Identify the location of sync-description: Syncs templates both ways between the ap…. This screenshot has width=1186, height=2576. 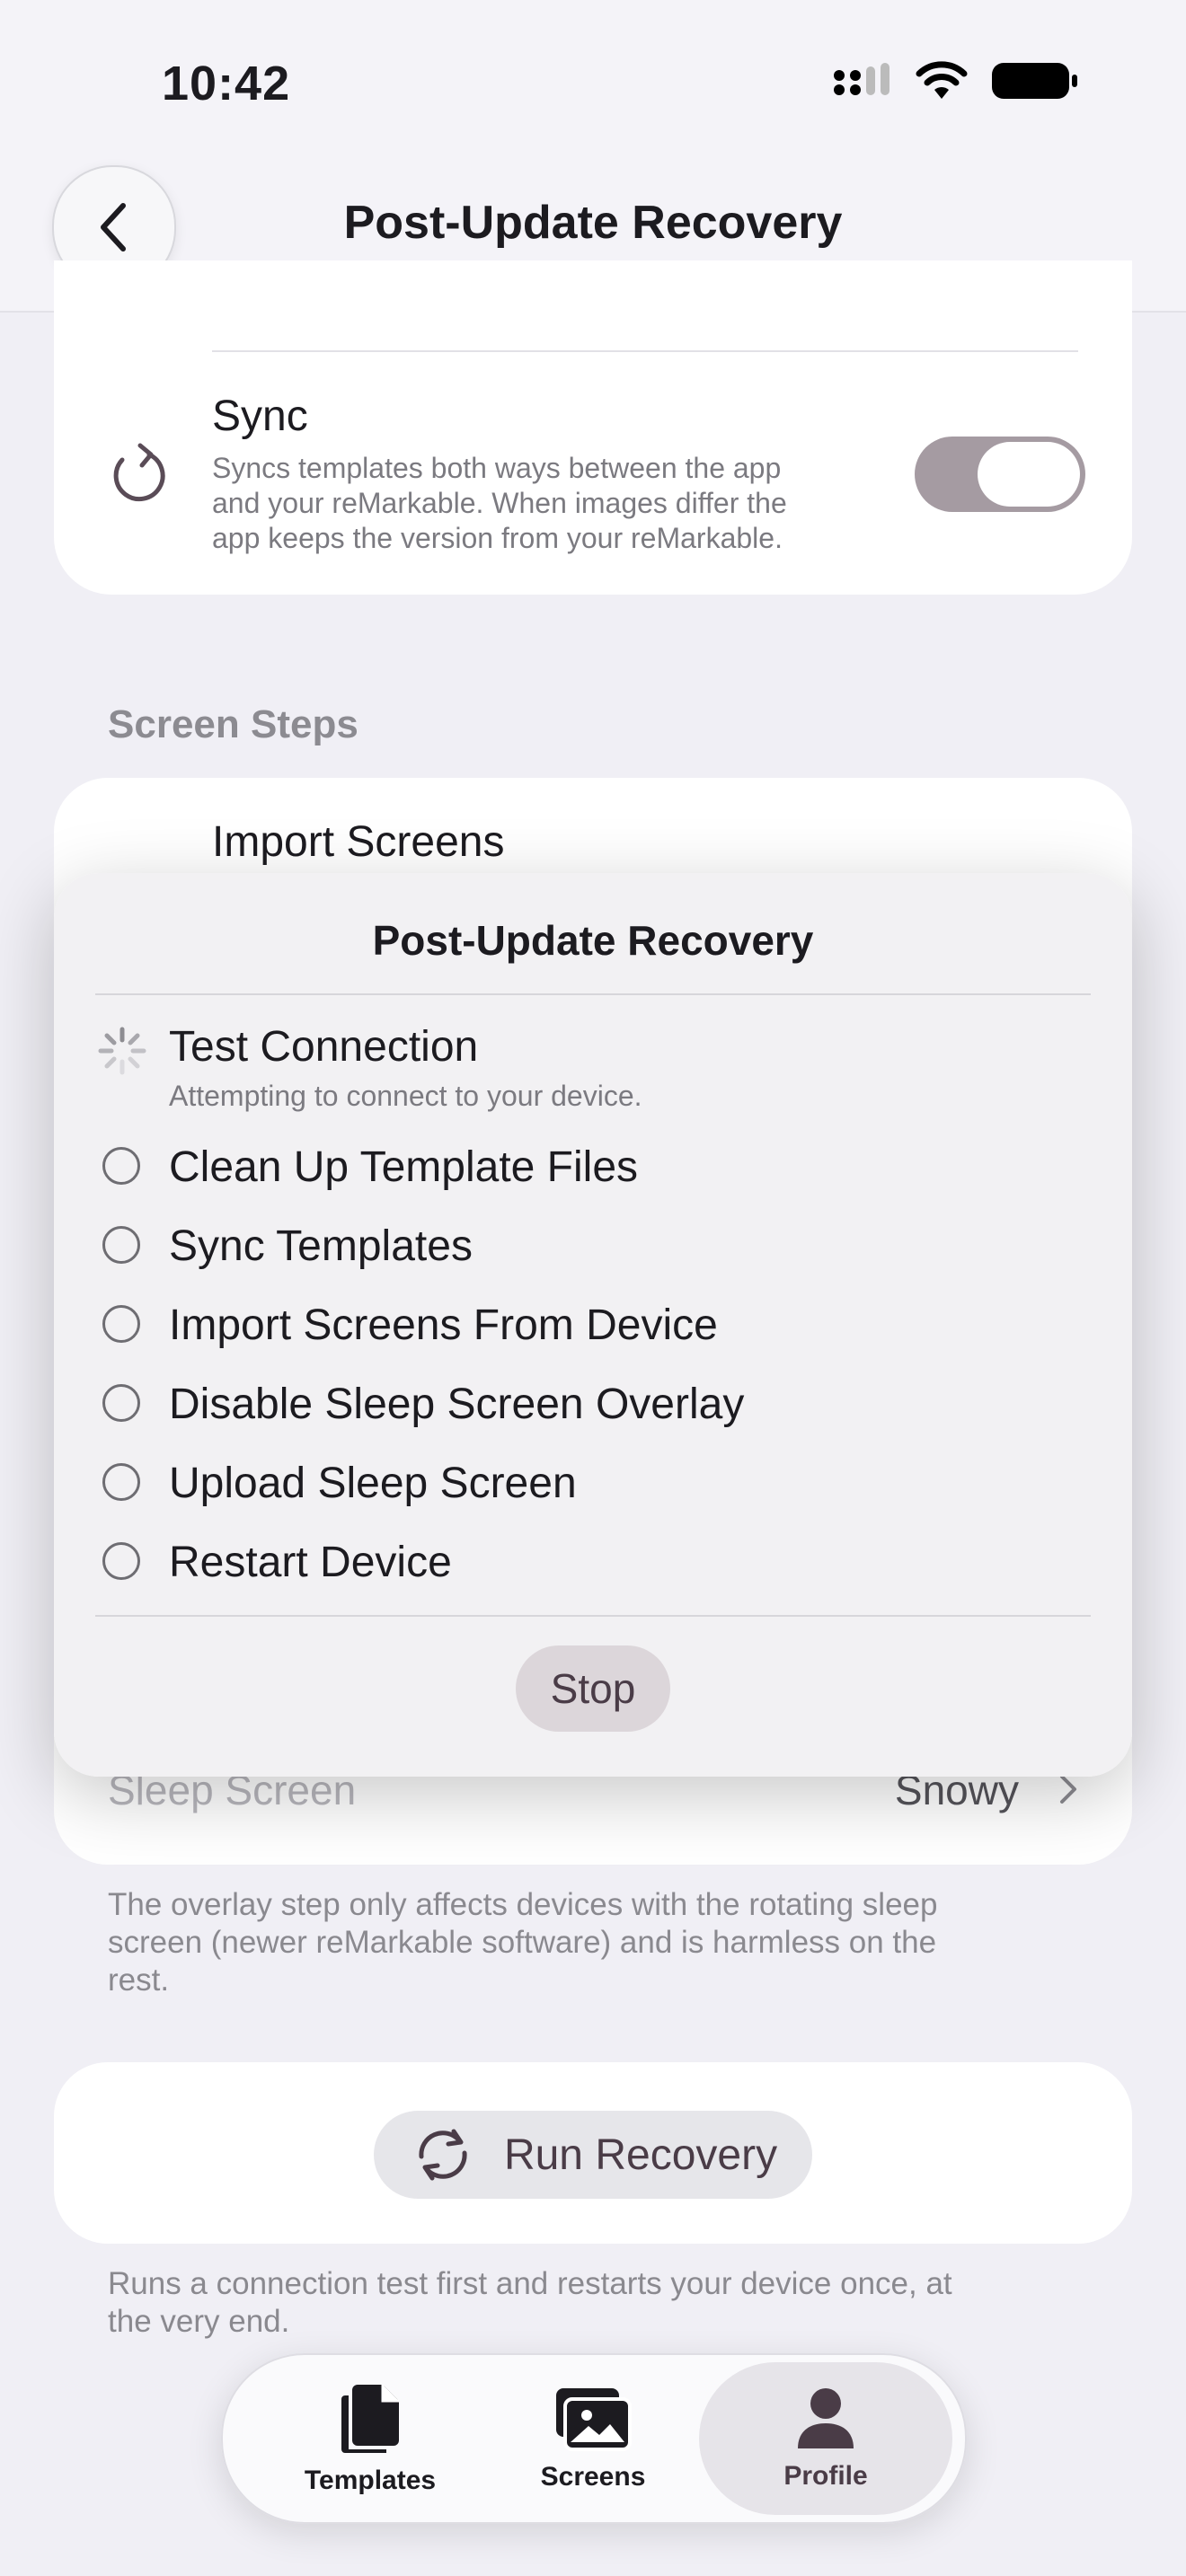
(499, 503).